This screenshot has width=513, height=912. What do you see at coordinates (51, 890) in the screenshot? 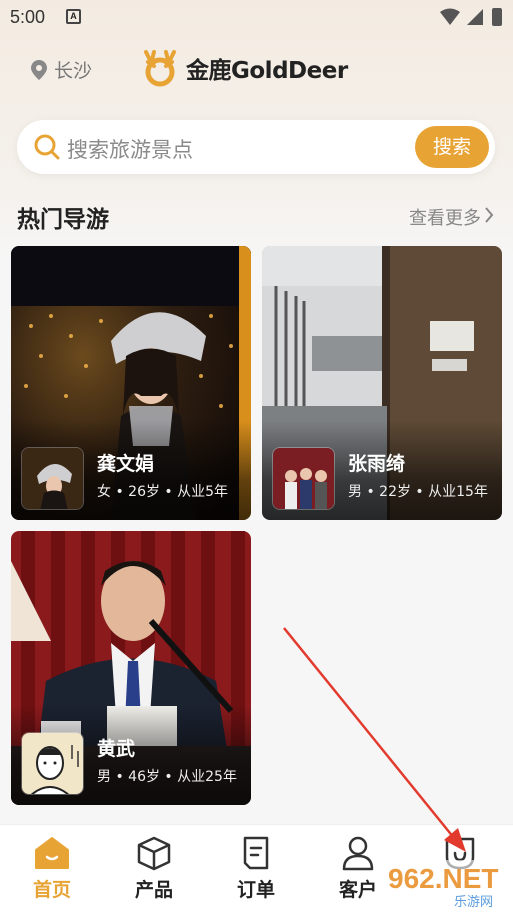
I see `nav-label: 首页` at bounding box center [51, 890].